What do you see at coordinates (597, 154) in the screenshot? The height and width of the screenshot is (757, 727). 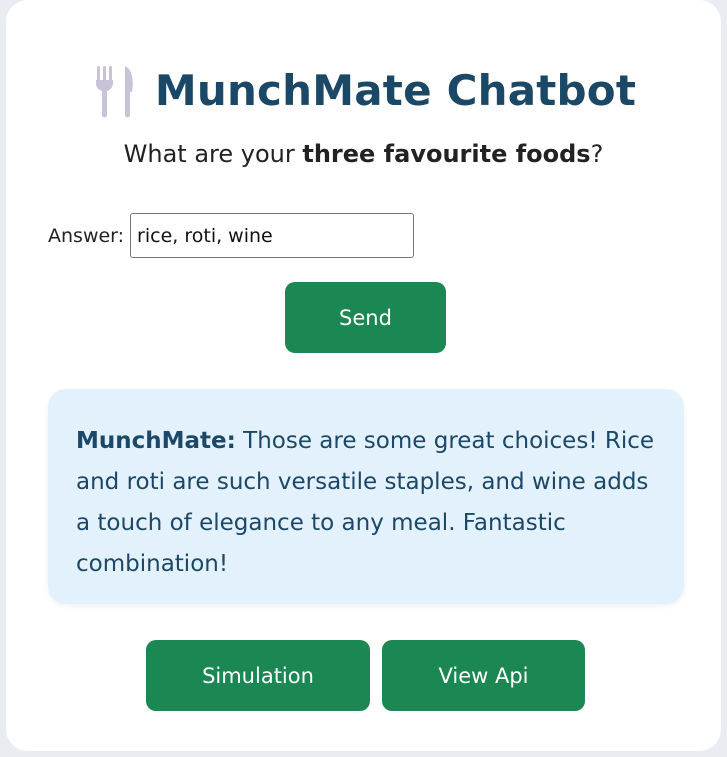 I see `question-suffix: ?` at bounding box center [597, 154].